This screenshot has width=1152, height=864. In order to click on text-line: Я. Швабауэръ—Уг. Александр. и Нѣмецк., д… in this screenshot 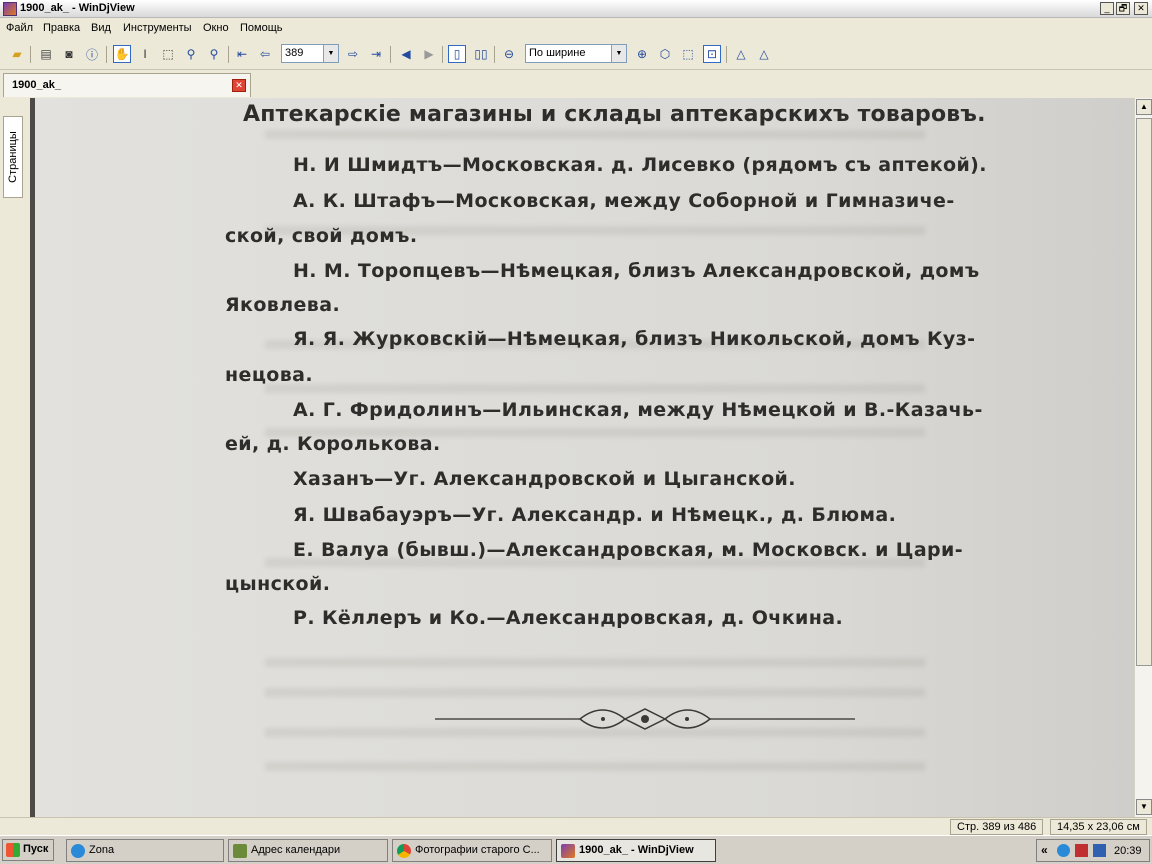, I will do `click(595, 515)`.